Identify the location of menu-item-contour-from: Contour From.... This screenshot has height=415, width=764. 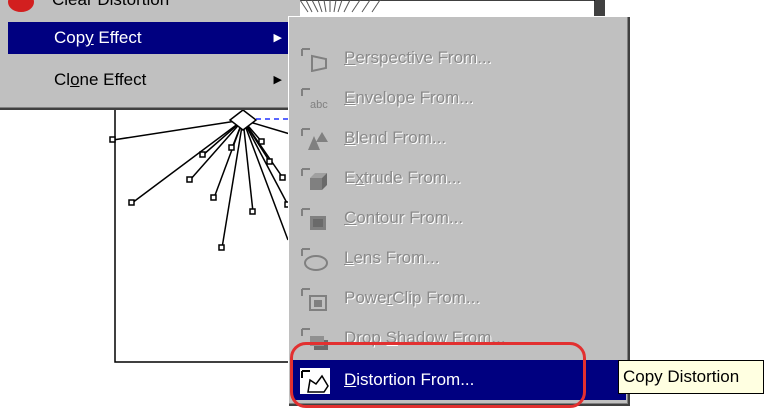
(459, 218).